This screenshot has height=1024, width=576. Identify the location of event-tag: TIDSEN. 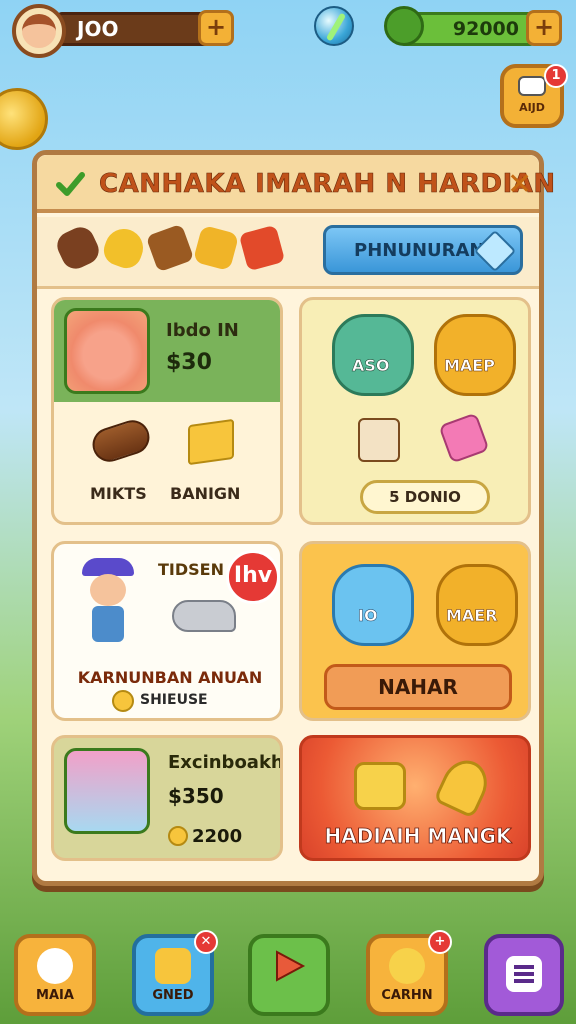
(191, 569).